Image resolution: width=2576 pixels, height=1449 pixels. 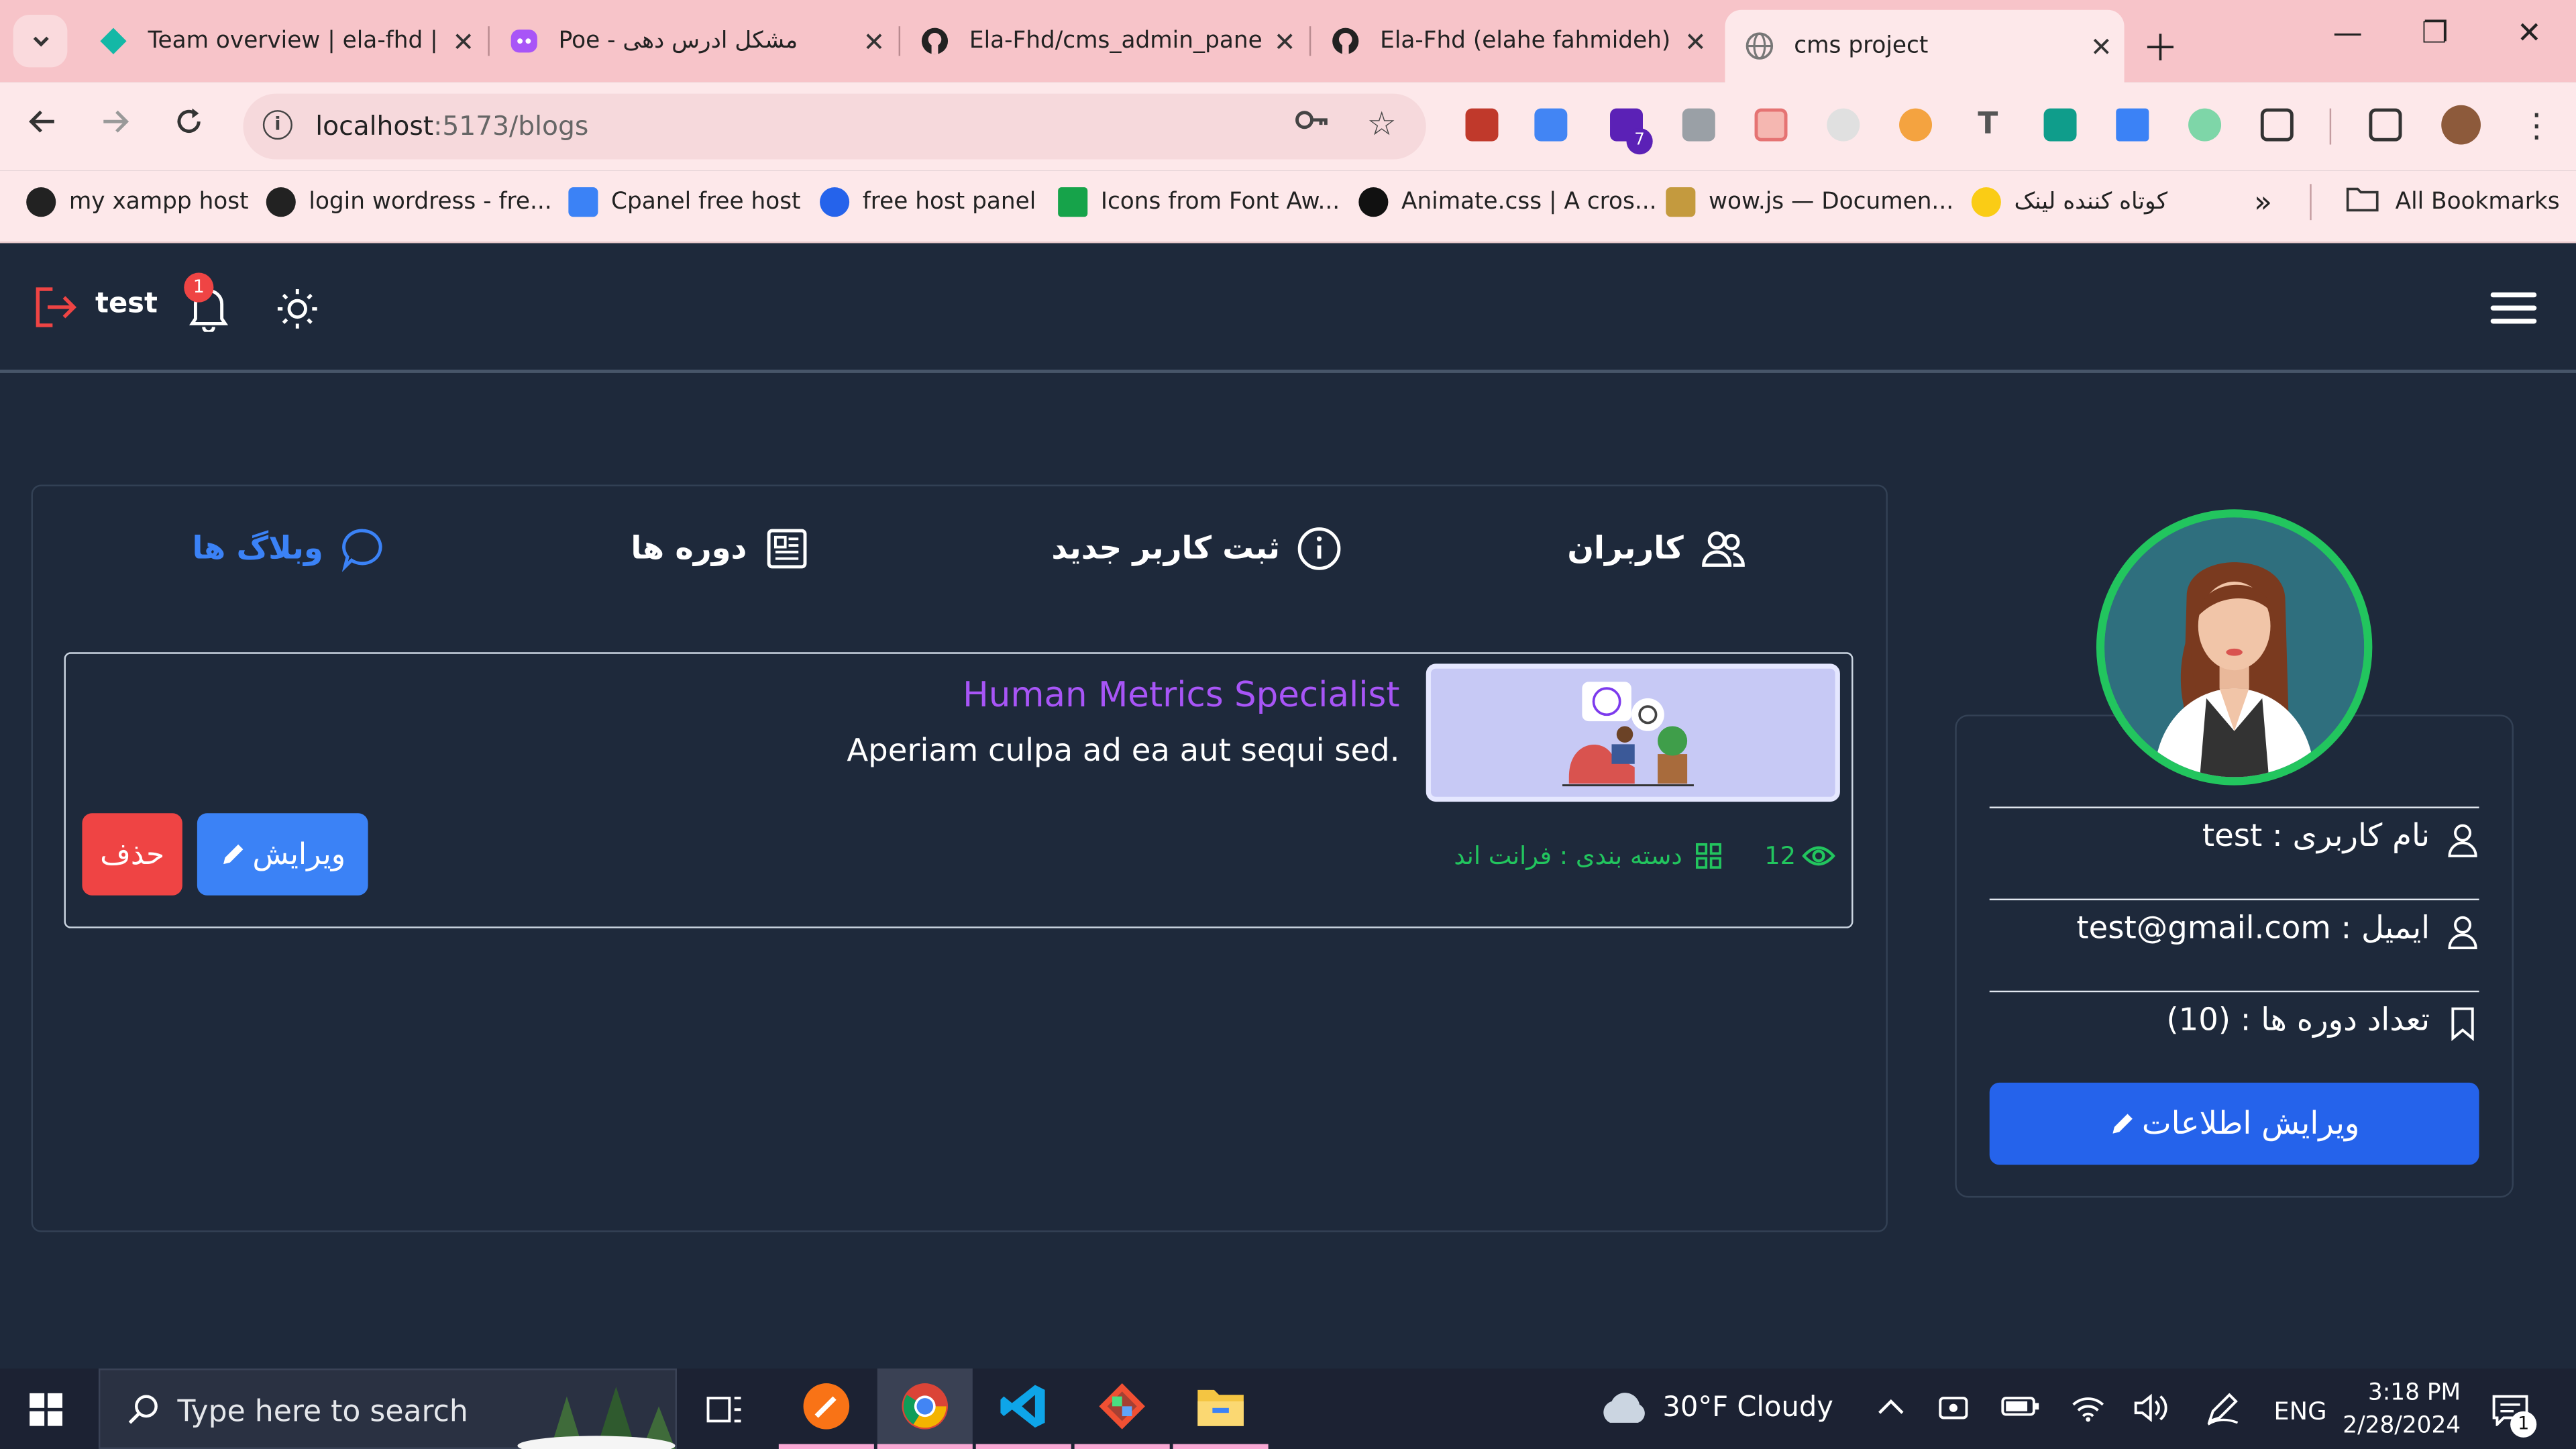 What do you see at coordinates (1715, 1407) in the screenshot?
I see `weather-widget: 30°F Cloudy` at bounding box center [1715, 1407].